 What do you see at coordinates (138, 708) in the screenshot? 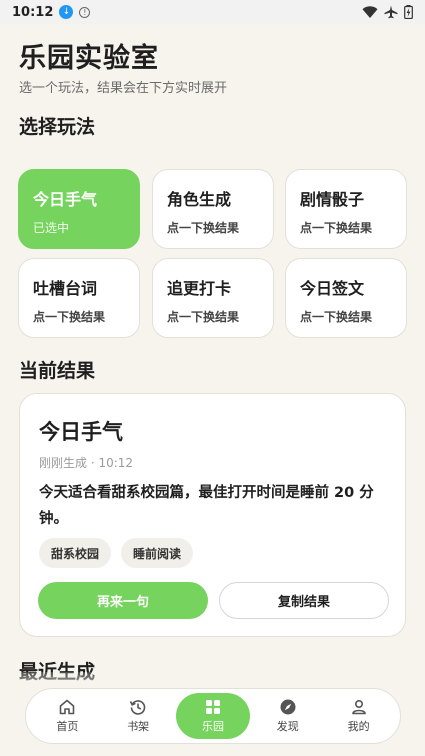
I see `history-icon` at bounding box center [138, 708].